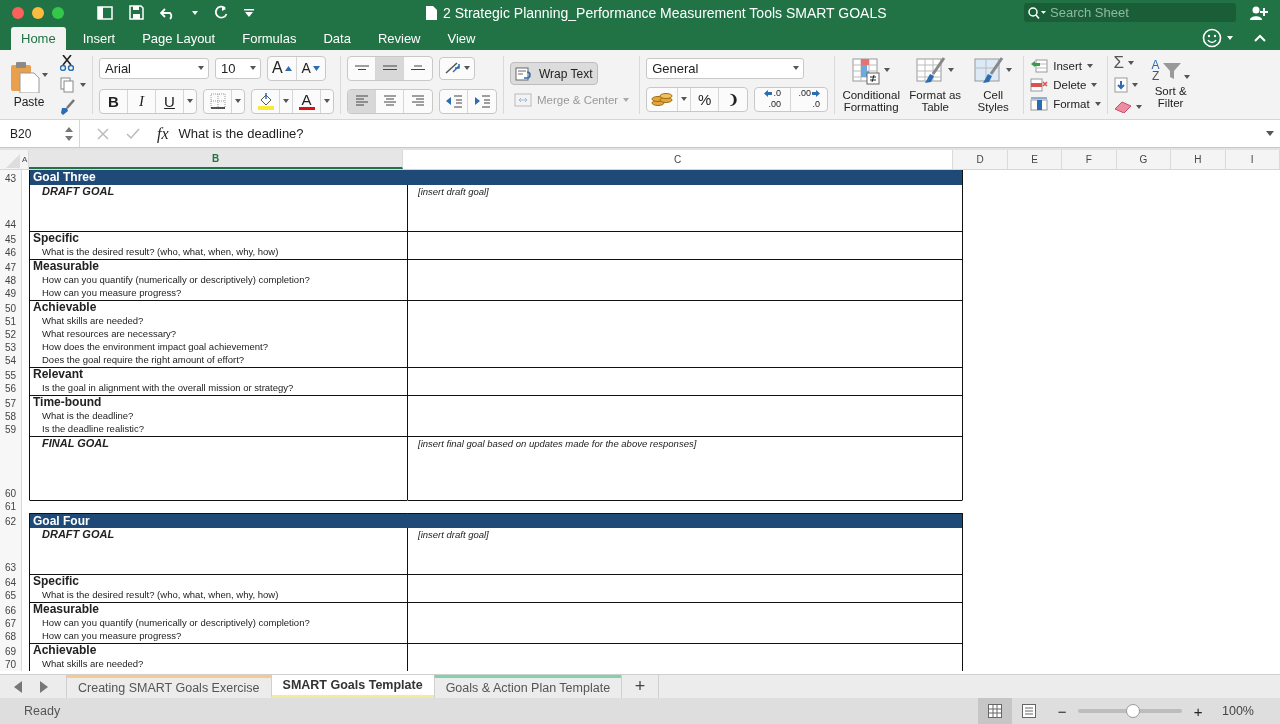 The width and height of the screenshot is (1280, 724). Describe the element at coordinates (399, 38) in the screenshot. I see `ribbon-tab: Review` at that location.